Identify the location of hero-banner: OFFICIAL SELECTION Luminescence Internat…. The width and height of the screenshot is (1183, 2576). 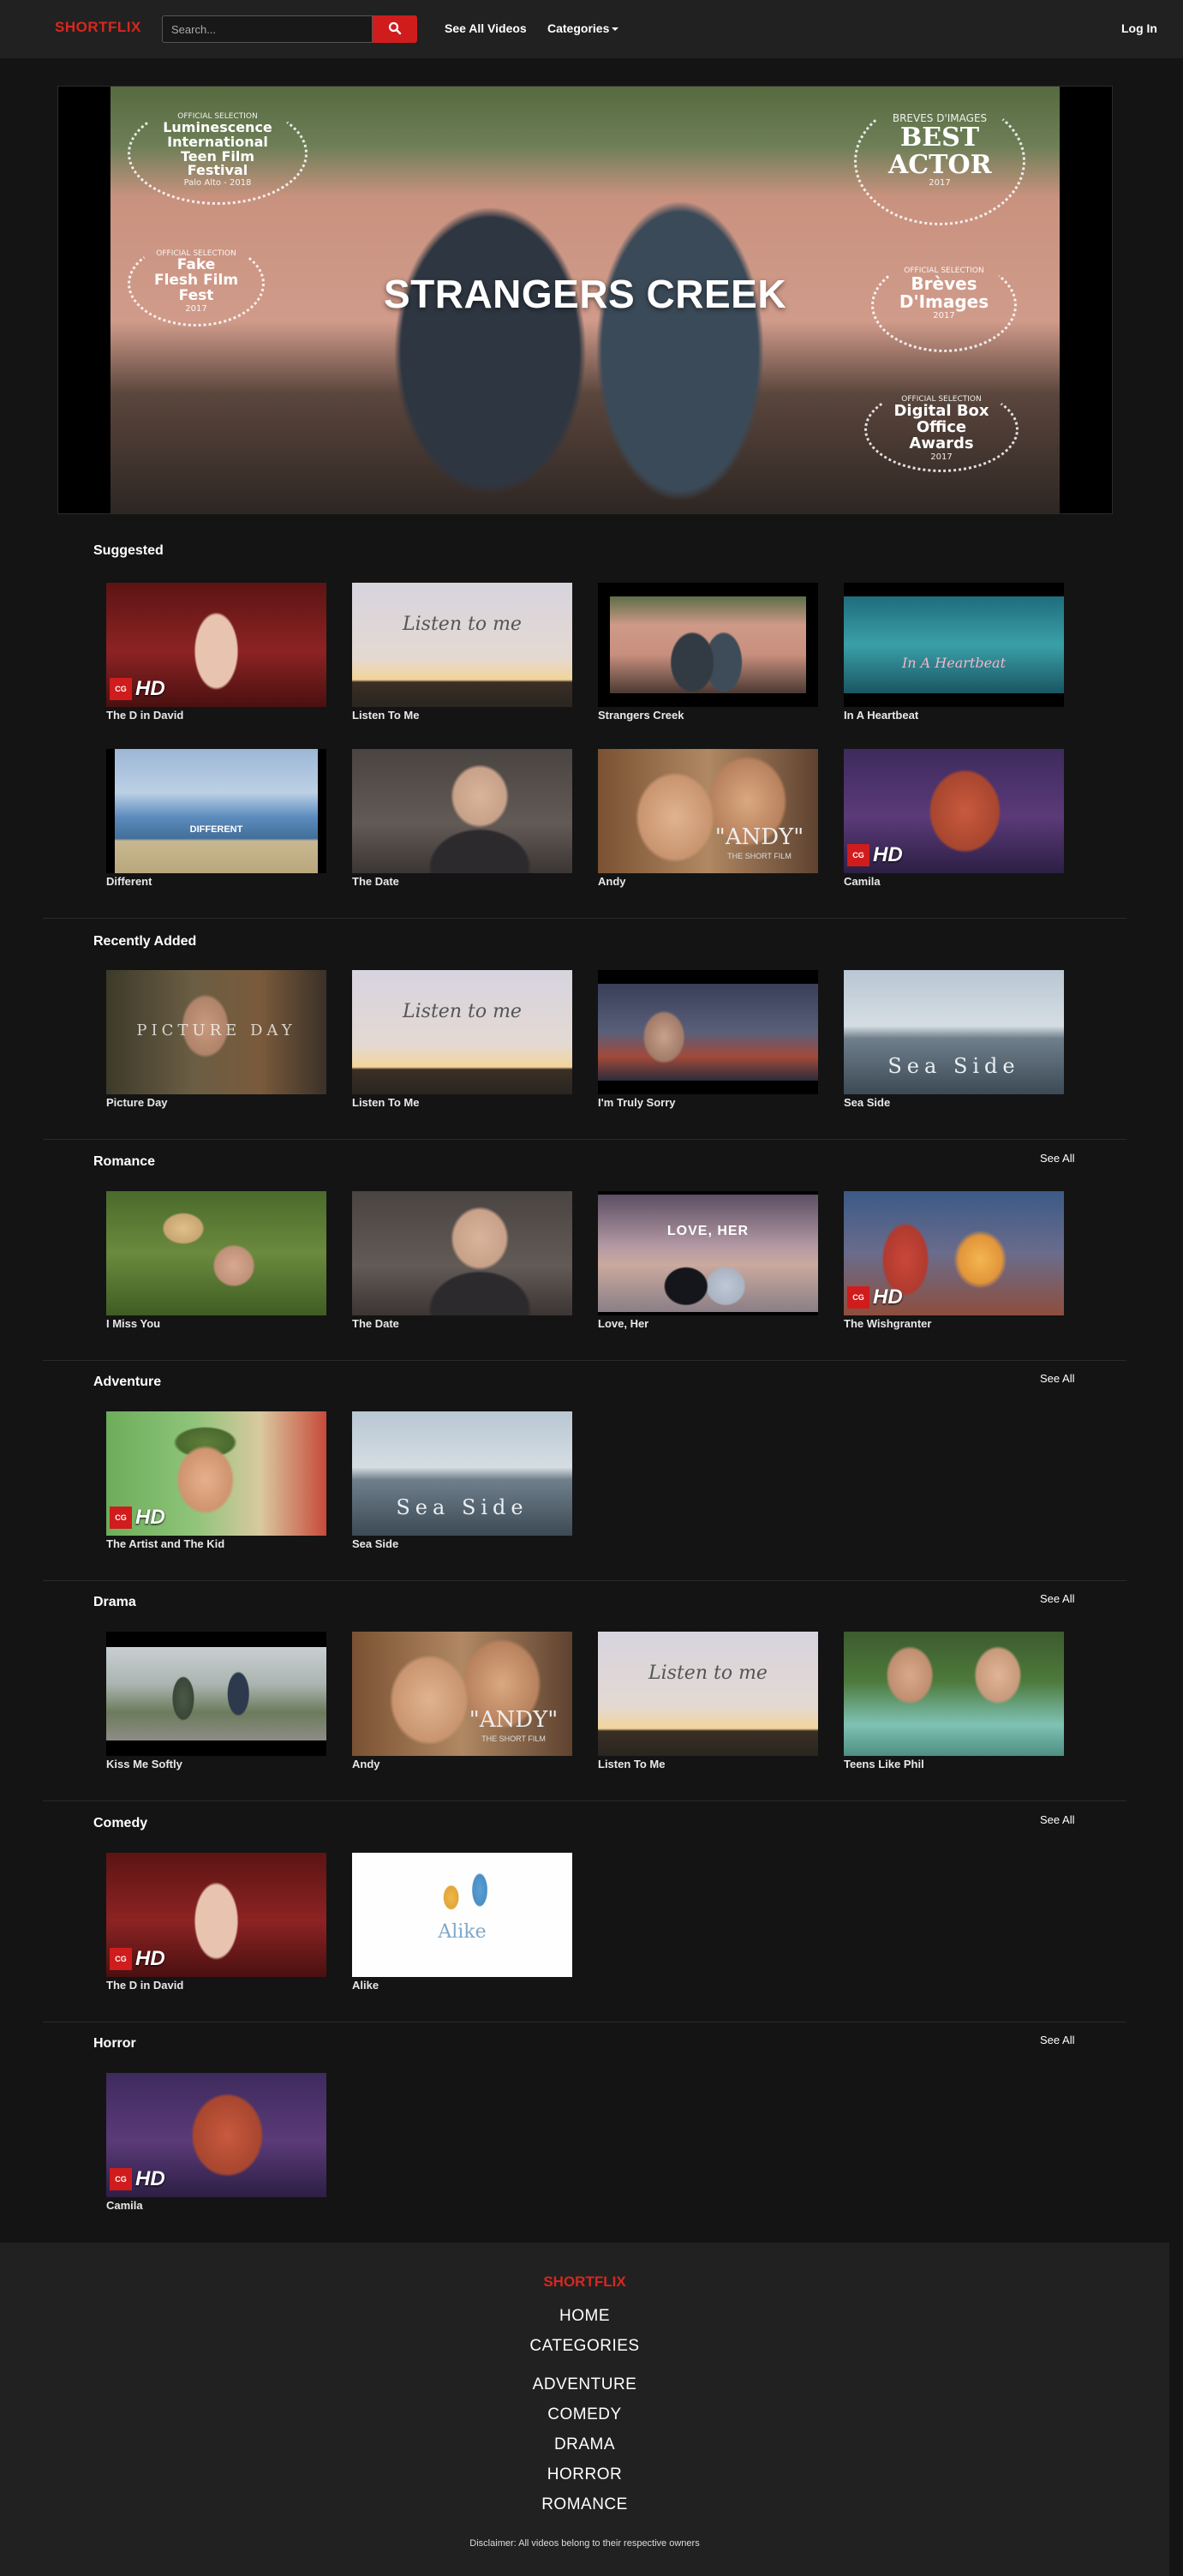
(585, 300).